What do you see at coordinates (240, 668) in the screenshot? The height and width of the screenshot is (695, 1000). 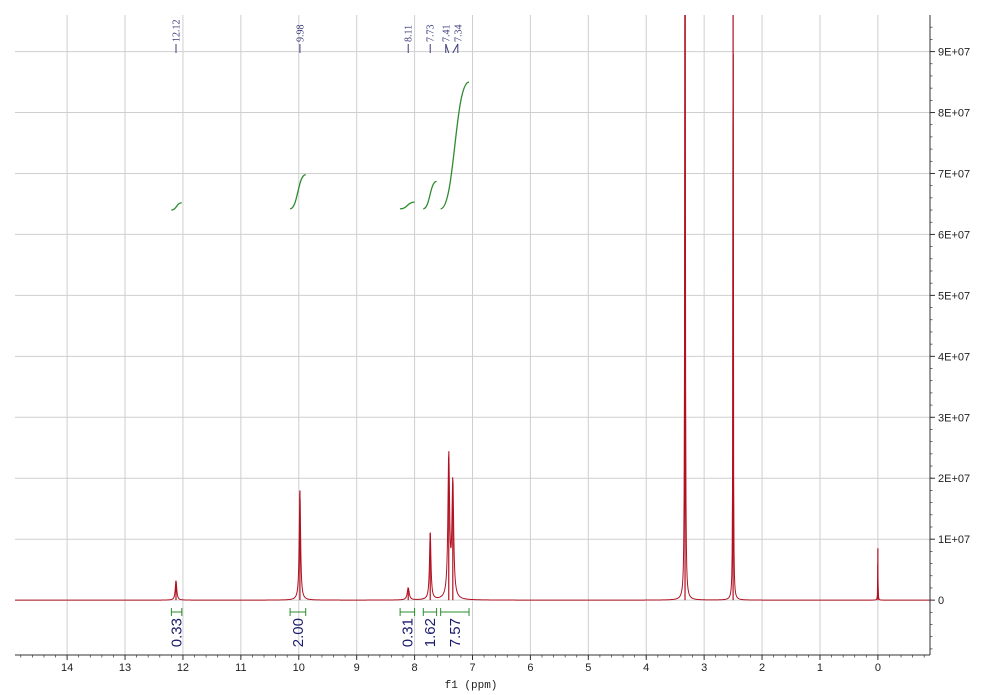 I see `x-tick-label: 11` at bounding box center [240, 668].